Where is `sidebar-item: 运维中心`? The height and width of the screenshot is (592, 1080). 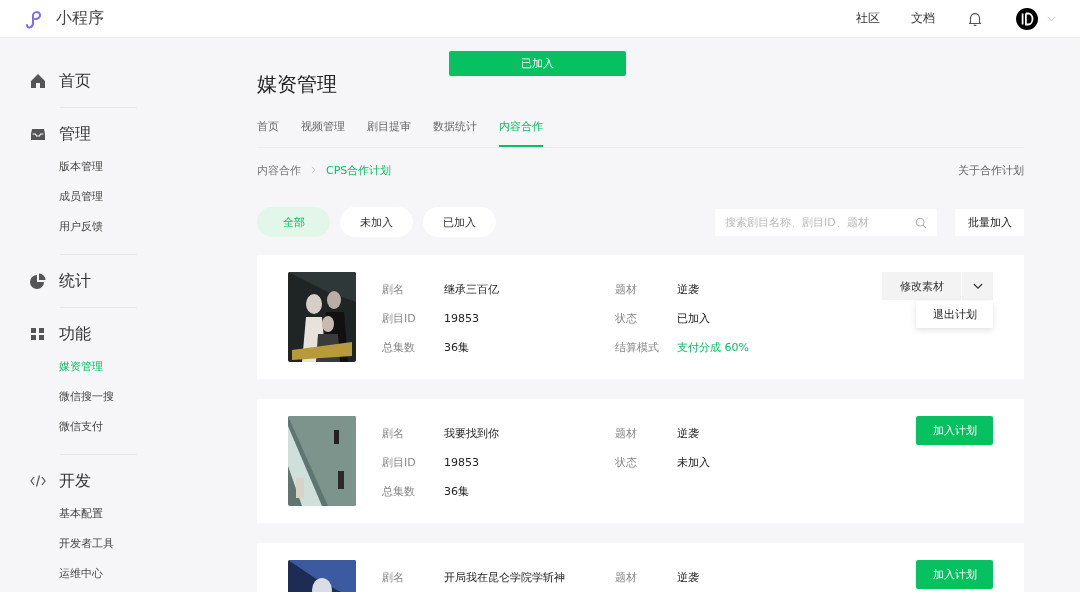 sidebar-item: 运维中心 is located at coordinates (158, 574).